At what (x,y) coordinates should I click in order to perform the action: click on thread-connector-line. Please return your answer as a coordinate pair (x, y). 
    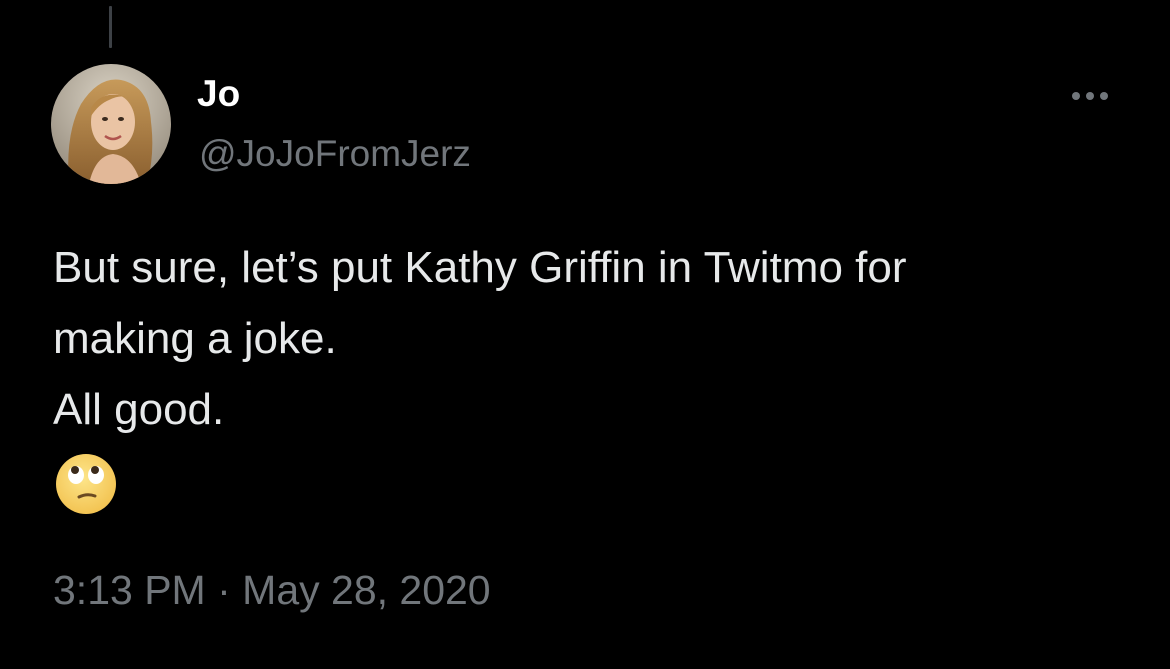
    Looking at the image, I should click on (110, 27).